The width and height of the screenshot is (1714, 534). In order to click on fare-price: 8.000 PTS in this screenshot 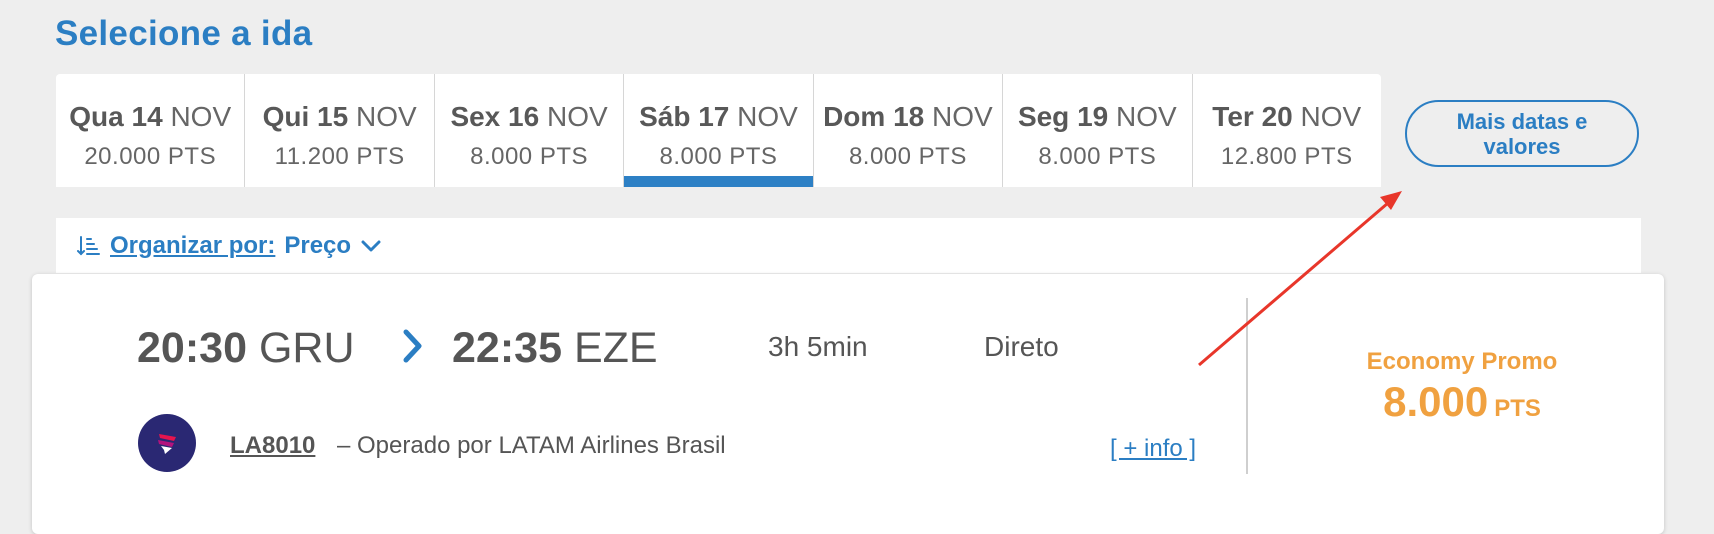, I will do `click(1462, 402)`.